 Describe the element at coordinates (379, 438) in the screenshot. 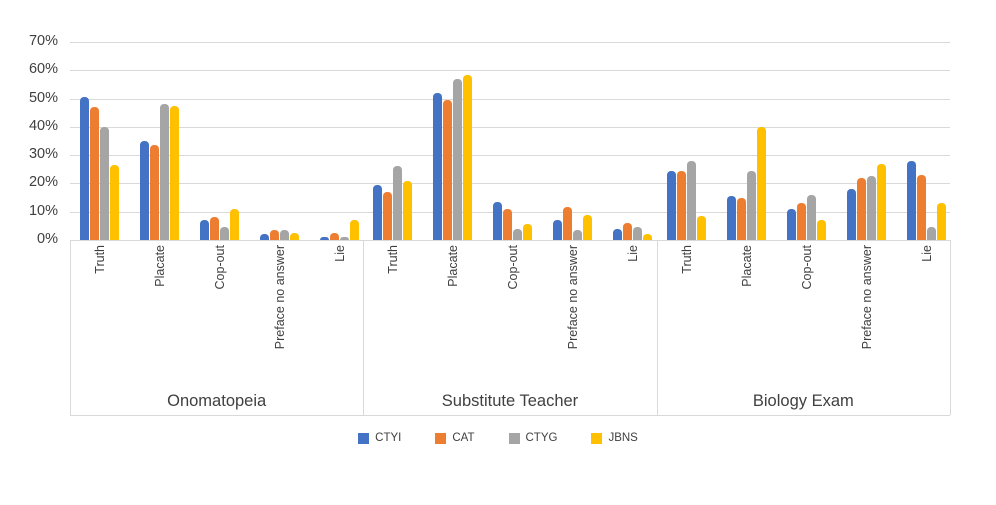

I see `legend-item-ctyi: CTYI` at that location.